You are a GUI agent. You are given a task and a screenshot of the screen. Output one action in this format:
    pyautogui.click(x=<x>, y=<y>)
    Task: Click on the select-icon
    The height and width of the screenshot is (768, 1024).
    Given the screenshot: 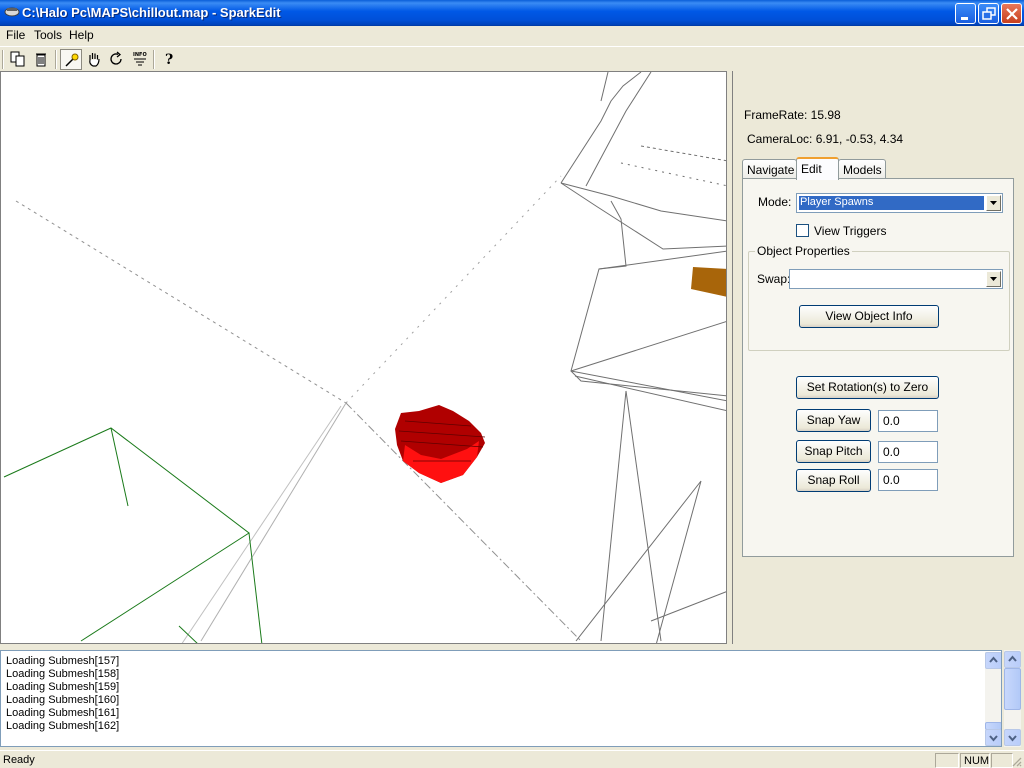 What is the action you would take?
    pyautogui.click(x=72, y=60)
    